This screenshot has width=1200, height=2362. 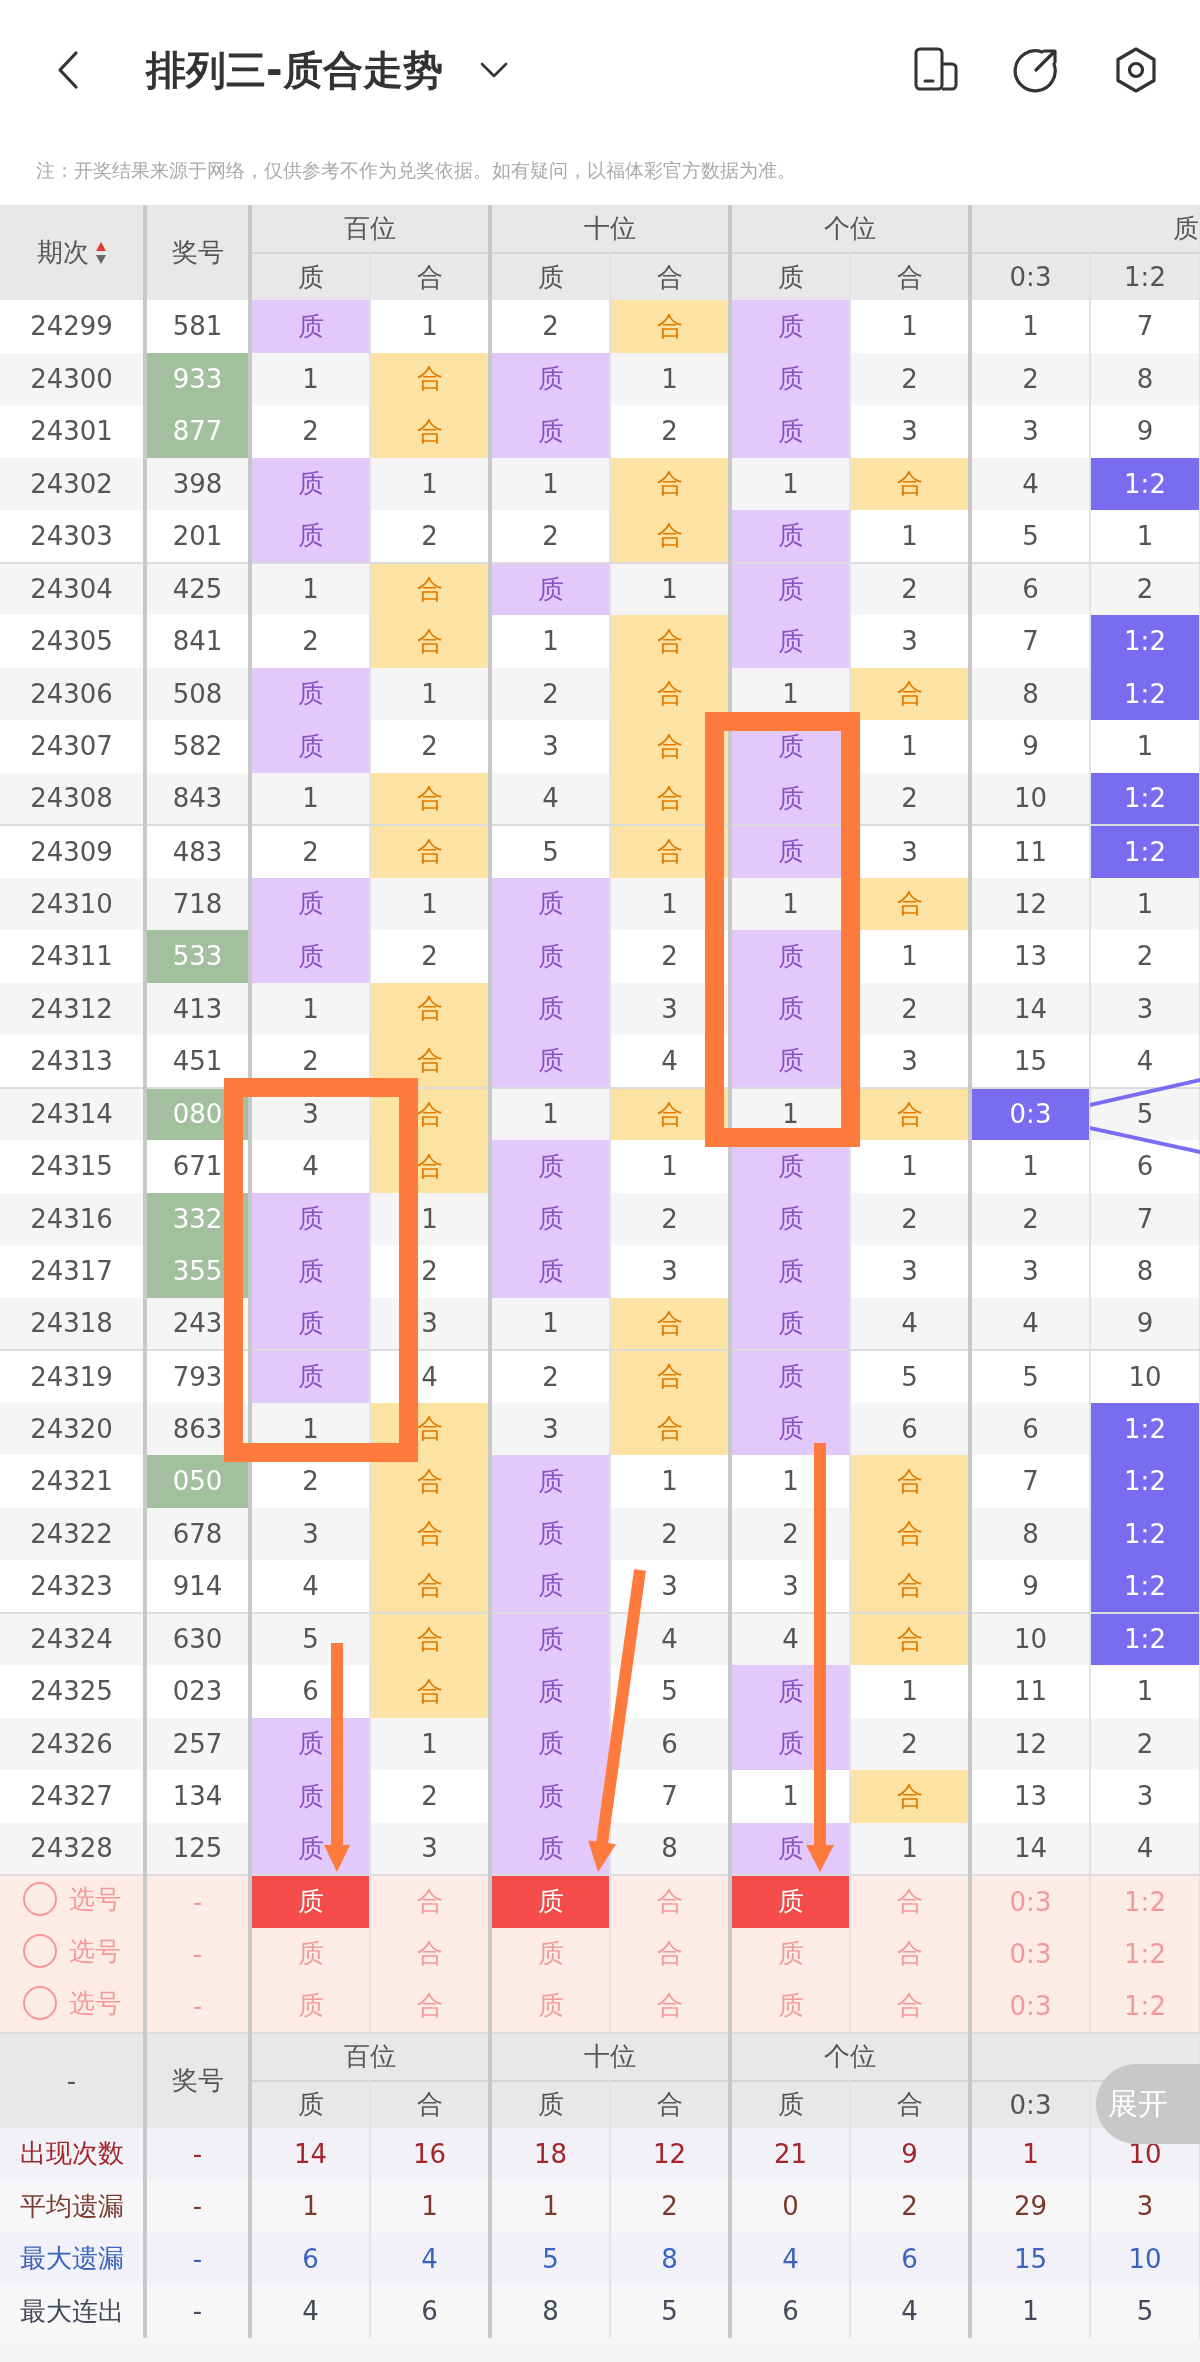 I want to click on column-header: 百位, so click(x=370, y=229).